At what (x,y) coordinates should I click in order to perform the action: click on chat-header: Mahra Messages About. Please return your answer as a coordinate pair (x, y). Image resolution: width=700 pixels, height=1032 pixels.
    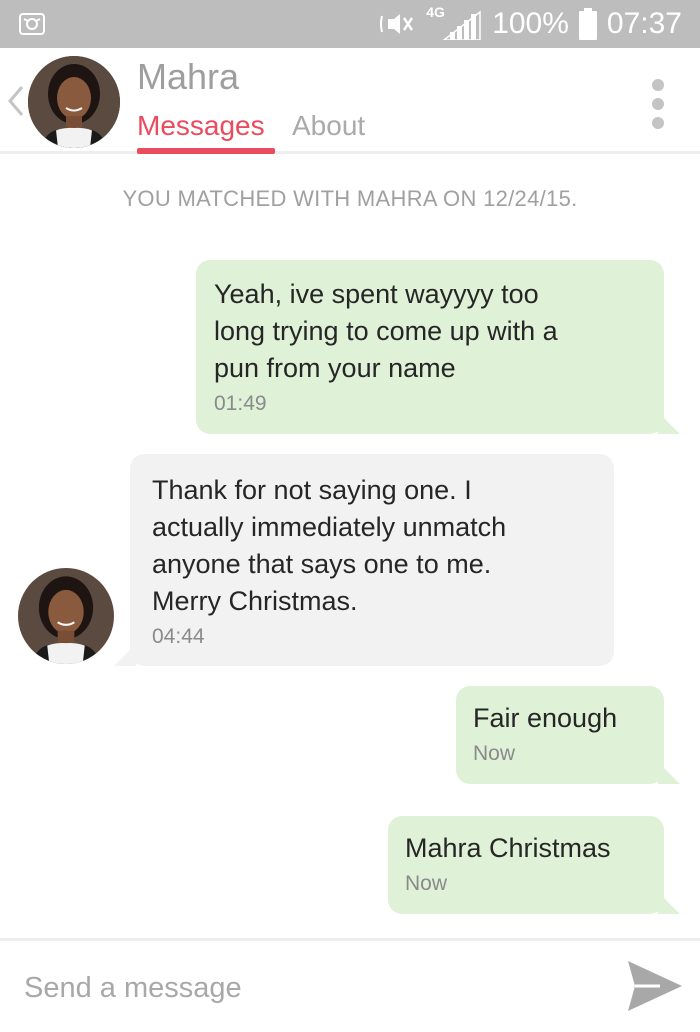
    Looking at the image, I should click on (350, 101).